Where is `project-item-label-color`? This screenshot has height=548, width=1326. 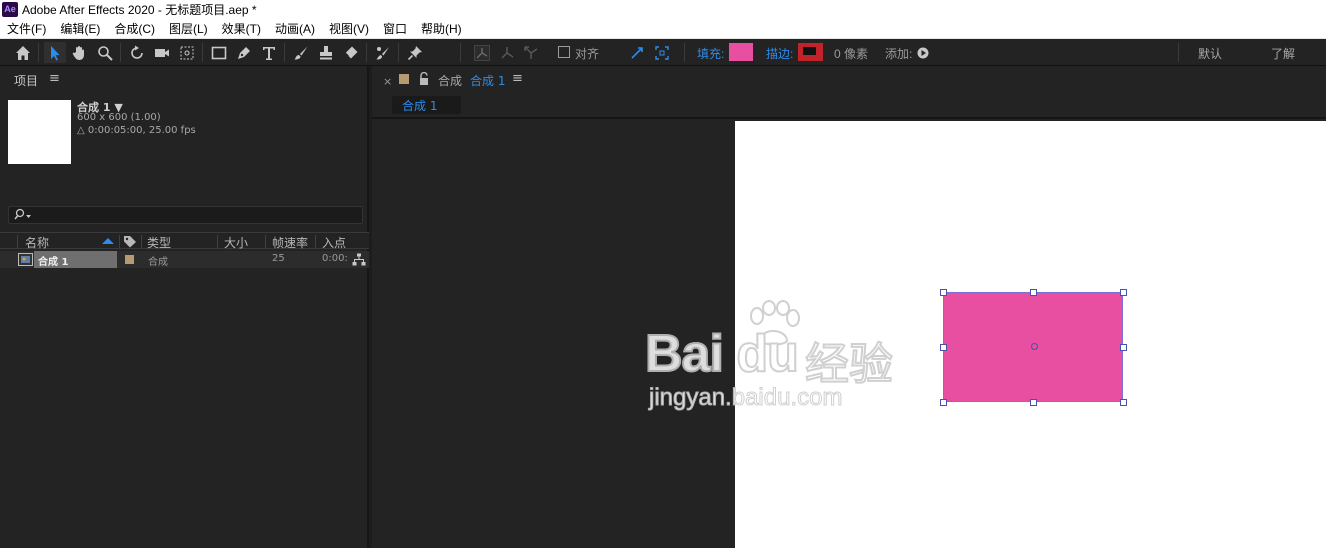
project-item-label-color is located at coordinates (129, 259).